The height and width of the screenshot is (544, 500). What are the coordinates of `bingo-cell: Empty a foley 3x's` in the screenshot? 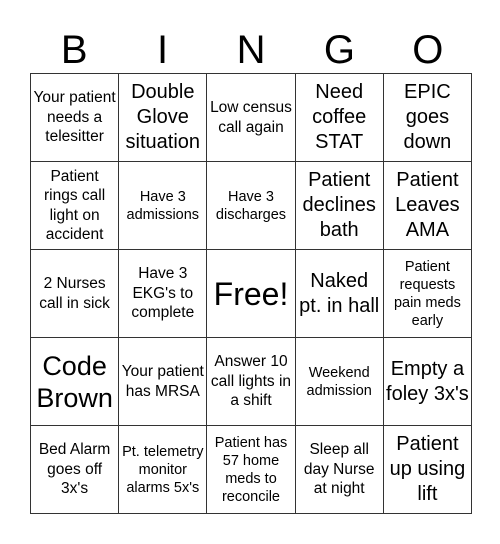 It's located at (427, 382).